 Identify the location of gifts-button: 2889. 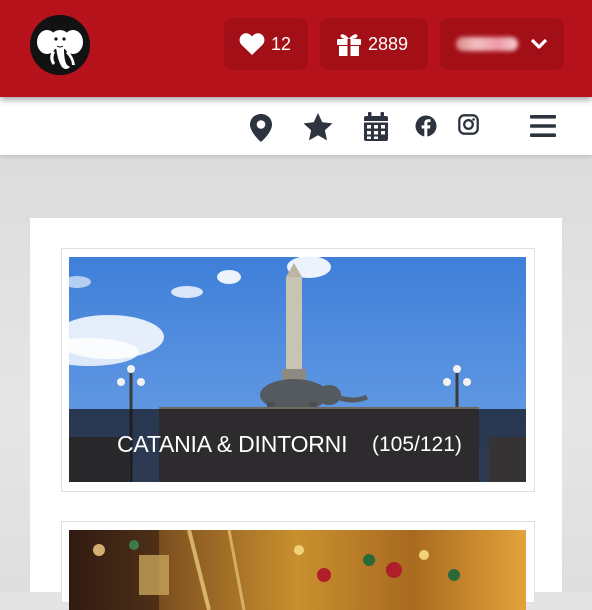
(374, 44).